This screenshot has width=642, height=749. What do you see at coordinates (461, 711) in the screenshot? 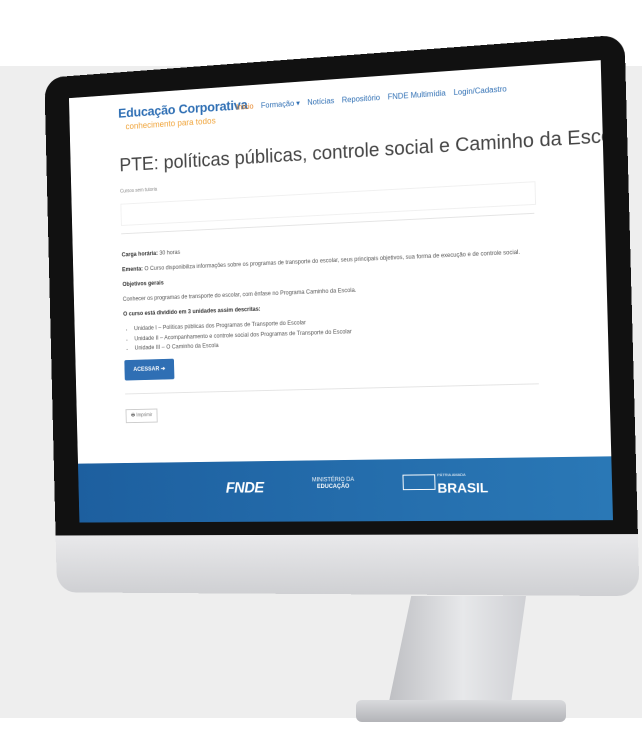
I see `monitor-base` at bounding box center [461, 711].